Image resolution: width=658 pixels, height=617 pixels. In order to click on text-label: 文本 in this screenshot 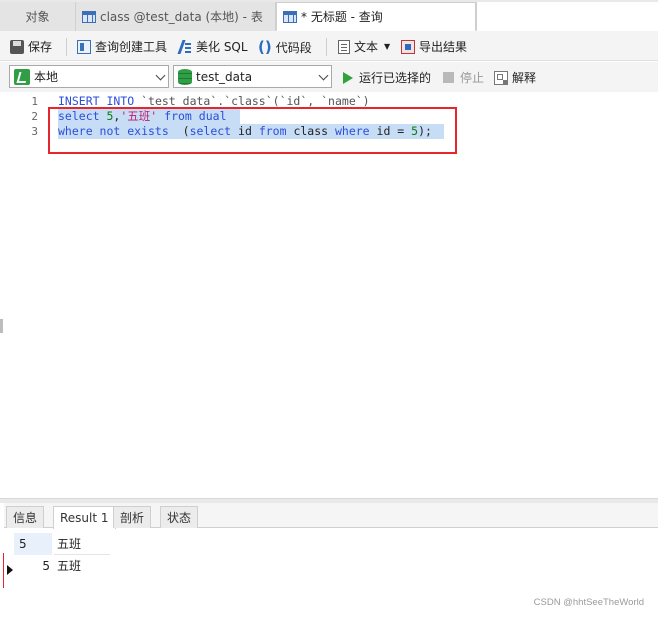, I will do `click(366, 47)`.